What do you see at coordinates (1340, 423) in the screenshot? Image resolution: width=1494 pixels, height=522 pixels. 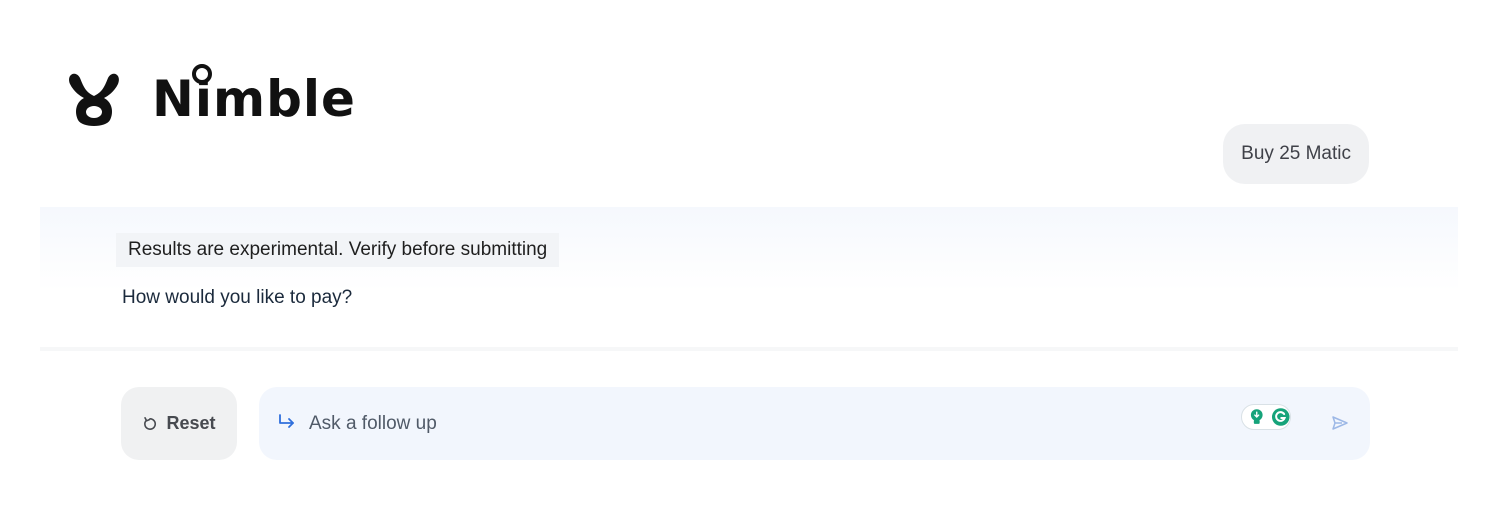 I see `send-icon` at bounding box center [1340, 423].